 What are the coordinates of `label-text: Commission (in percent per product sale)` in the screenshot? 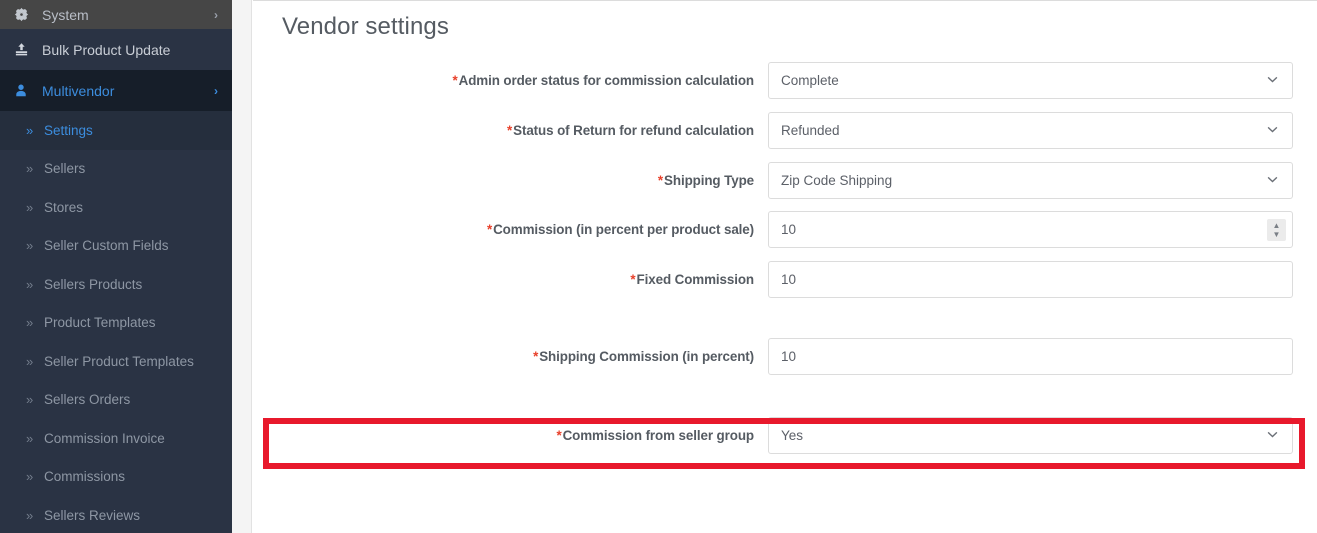 It's located at (623, 230).